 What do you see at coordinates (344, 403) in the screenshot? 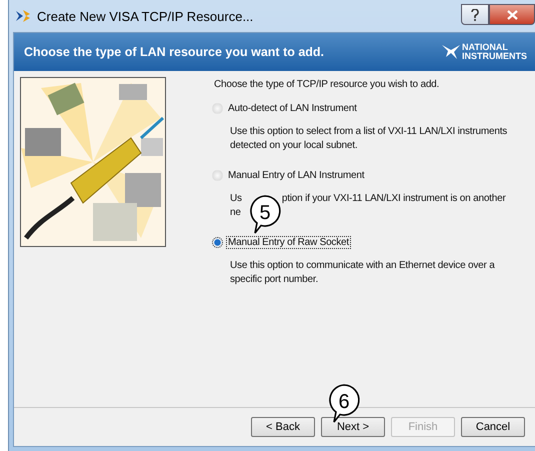
I see `callout-marker: 6` at bounding box center [344, 403].